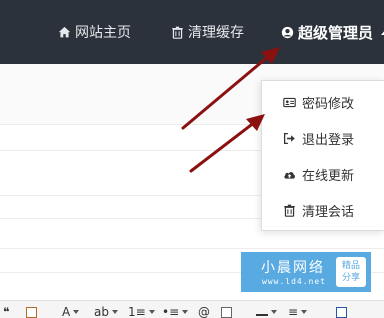  I want to click on indent-button: ≡, so click(298, 311).